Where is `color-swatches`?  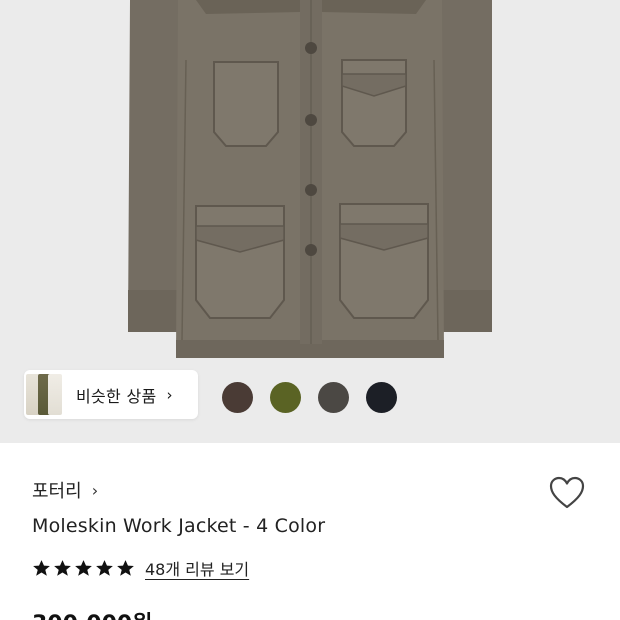 color-swatches is located at coordinates (310, 398).